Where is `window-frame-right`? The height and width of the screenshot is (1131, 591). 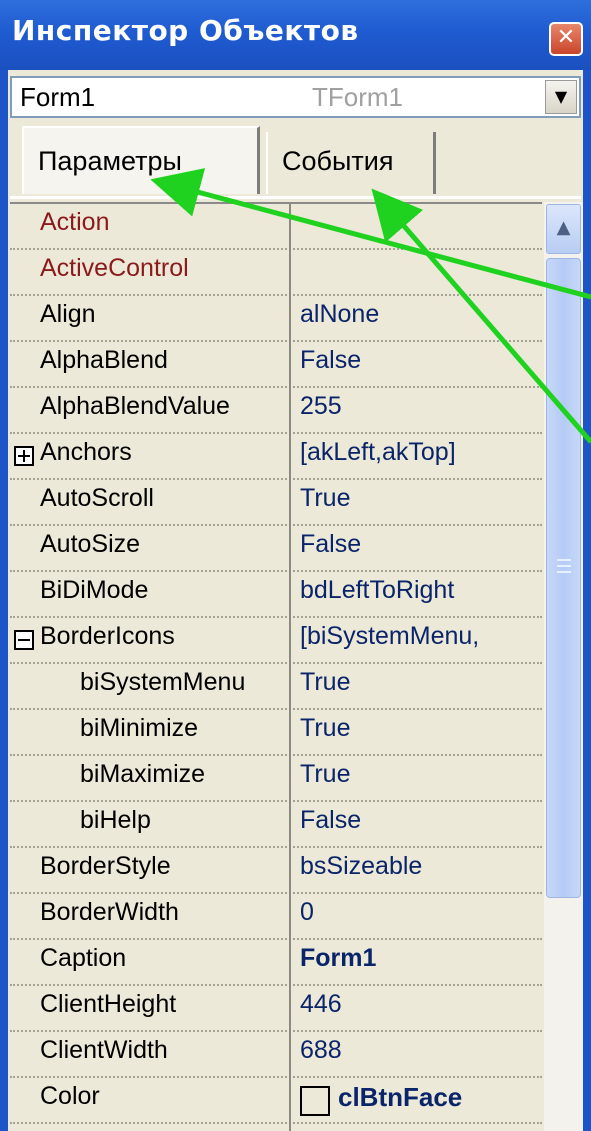 window-frame-right is located at coordinates (587, 600).